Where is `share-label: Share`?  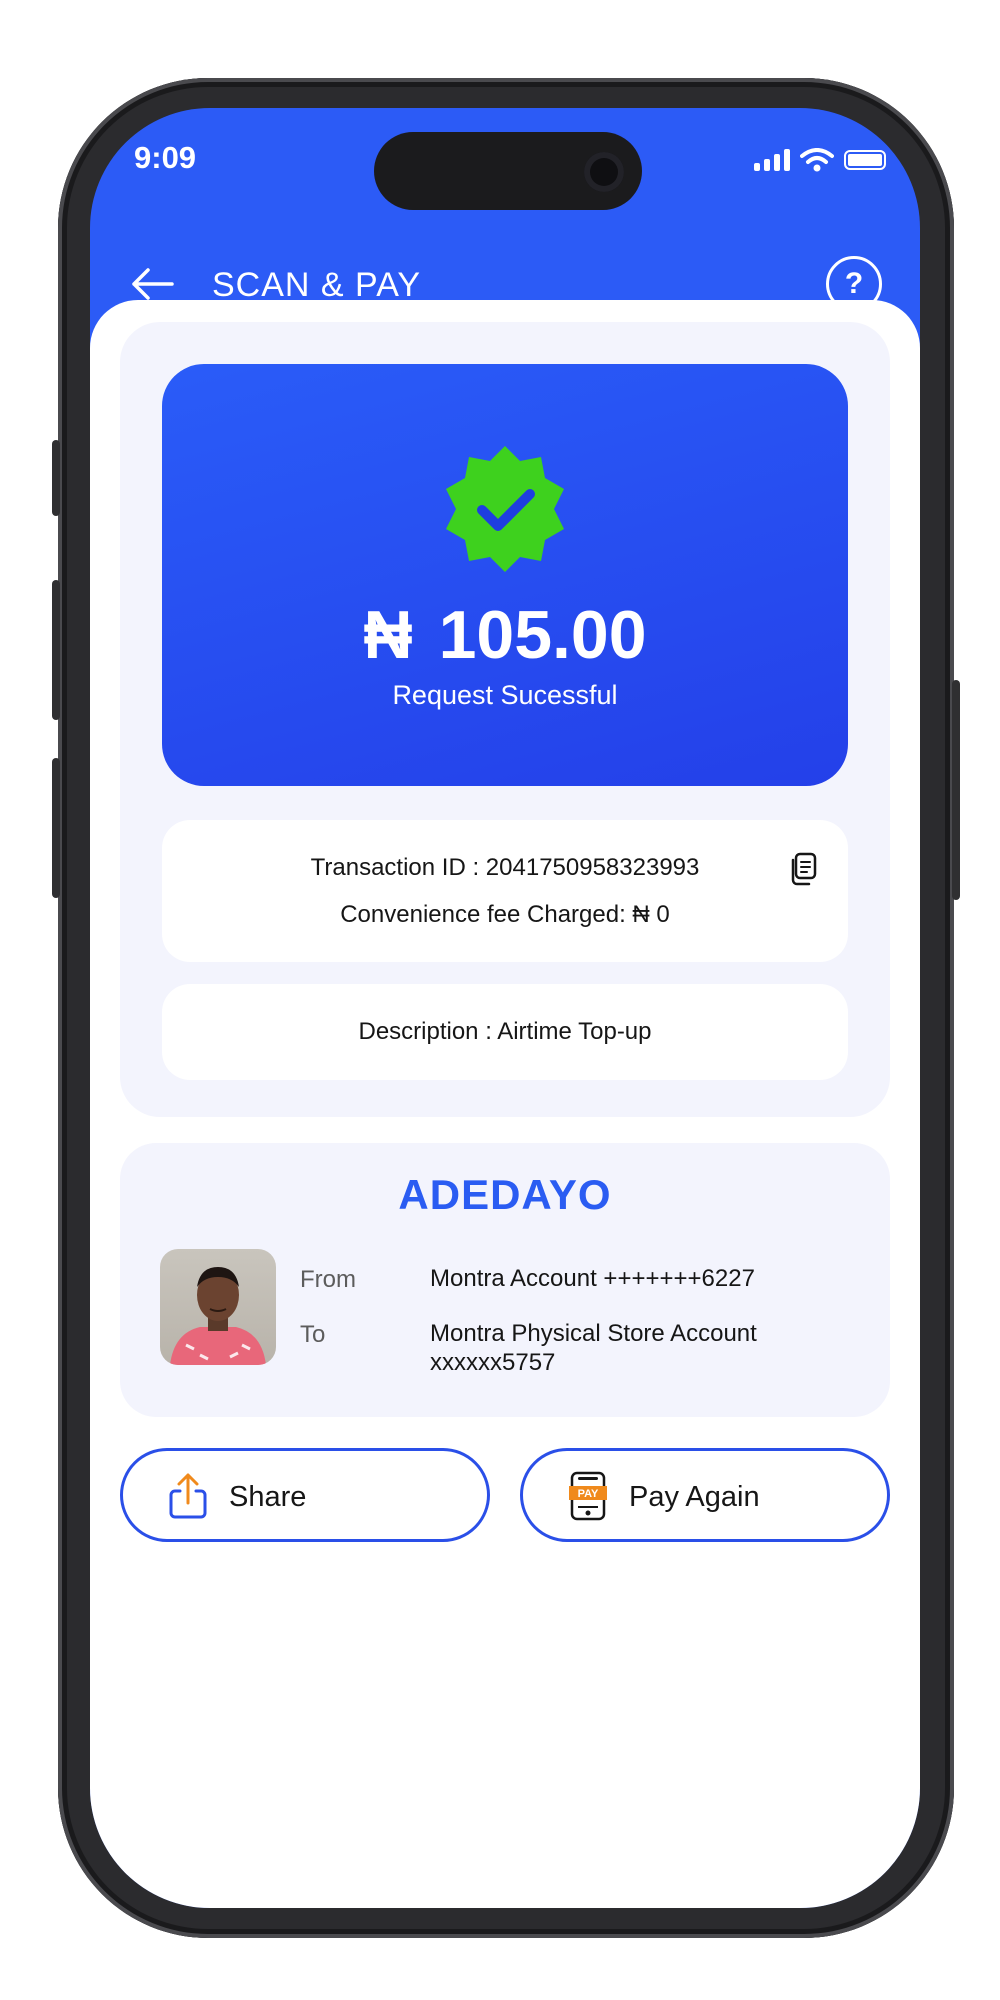 share-label: Share is located at coordinates (268, 1497).